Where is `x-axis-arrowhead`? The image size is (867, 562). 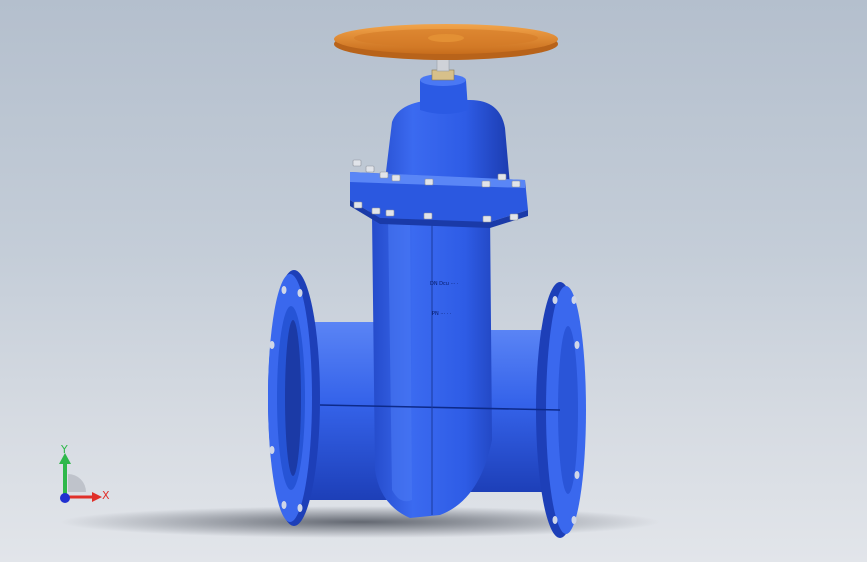
x-axis-arrowhead is located at coordinates (97, 497).